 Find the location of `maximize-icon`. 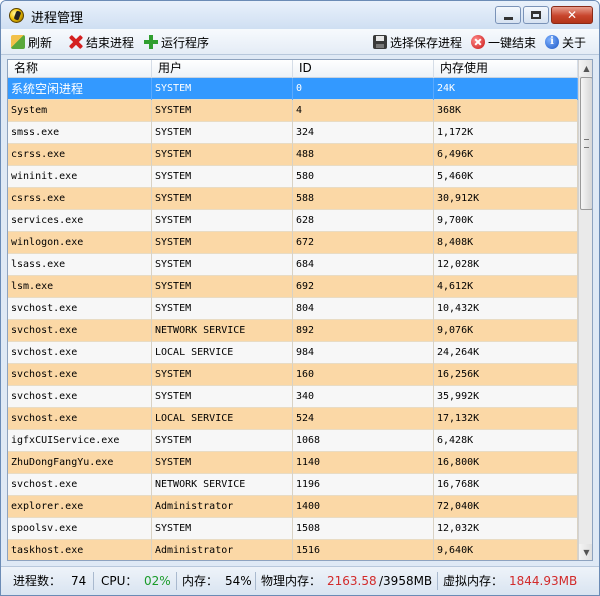

maximize-icon is located at coordinates (536, 15).